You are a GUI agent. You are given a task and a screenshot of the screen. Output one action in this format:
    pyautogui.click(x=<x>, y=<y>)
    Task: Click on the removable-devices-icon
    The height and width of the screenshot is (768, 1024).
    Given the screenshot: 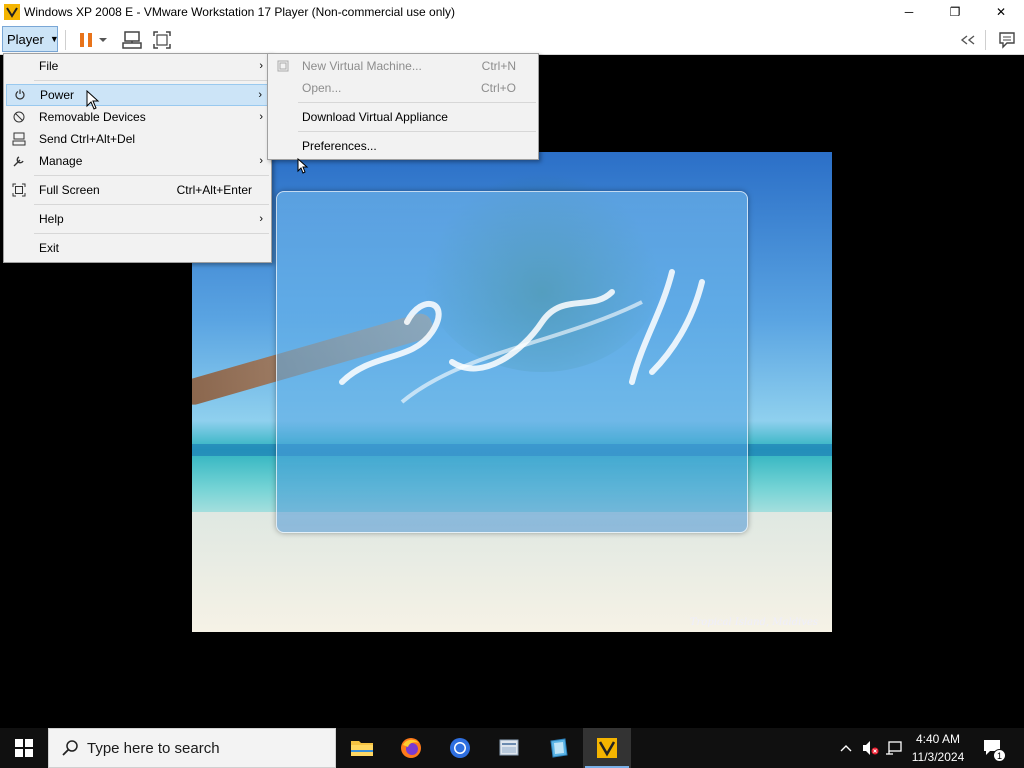 What is the action you would take?
    pyautogui.click(x=19, y=117)
    